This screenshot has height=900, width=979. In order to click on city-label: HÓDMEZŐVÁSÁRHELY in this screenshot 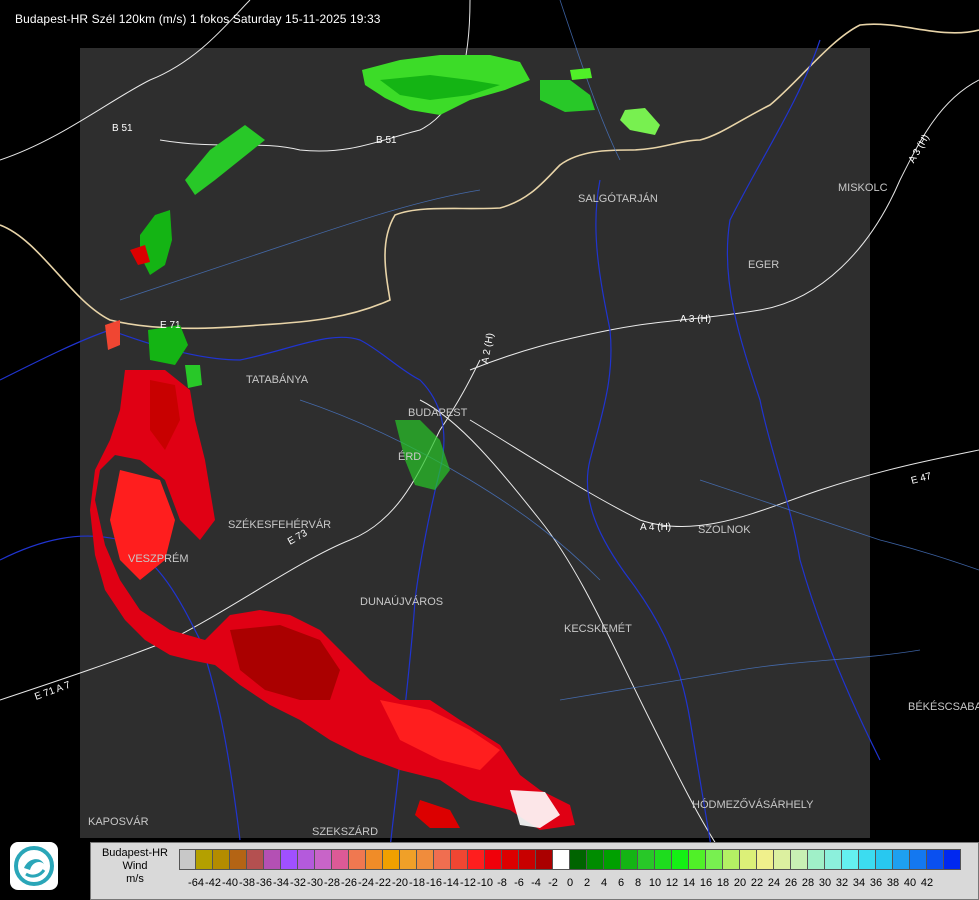, I will do `click(753, 804)`.